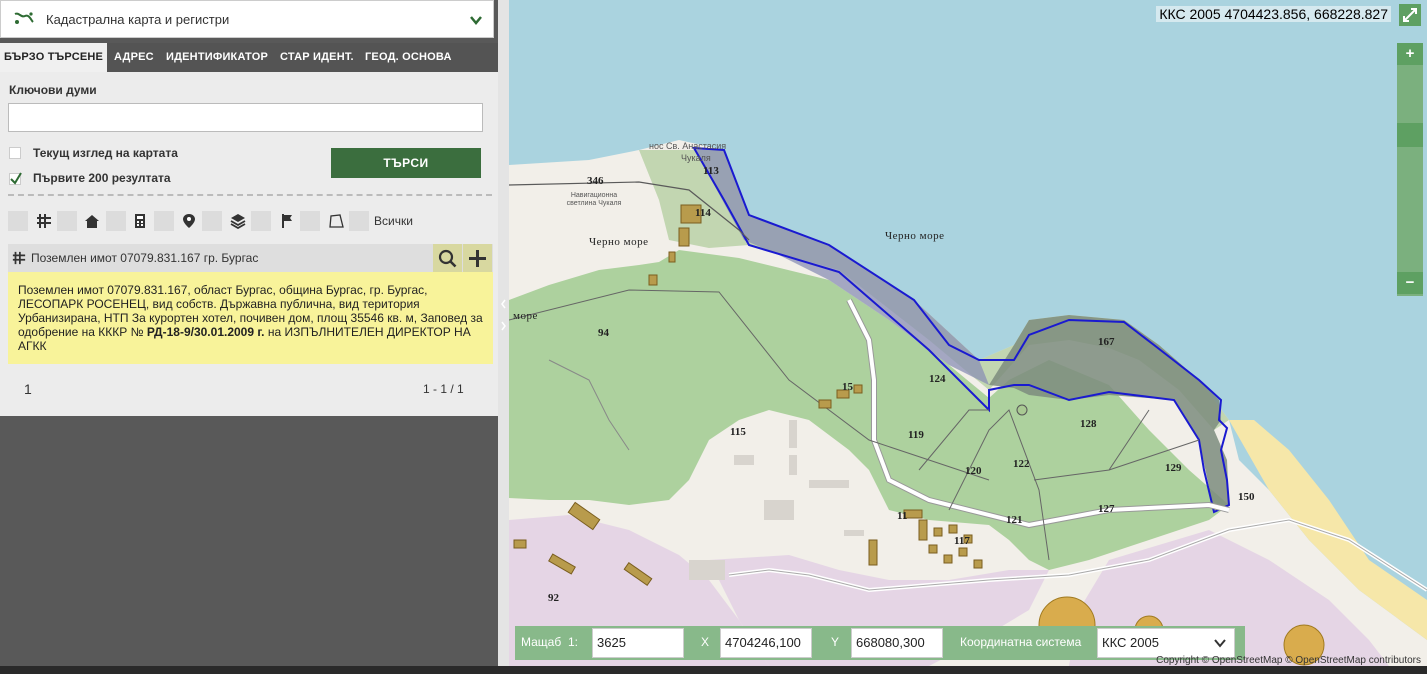 This screenshot has width=1427, height=674. Describe the element at coordinates (738, 432) in the screenshot. I see `parcel-label: 115` at that location.